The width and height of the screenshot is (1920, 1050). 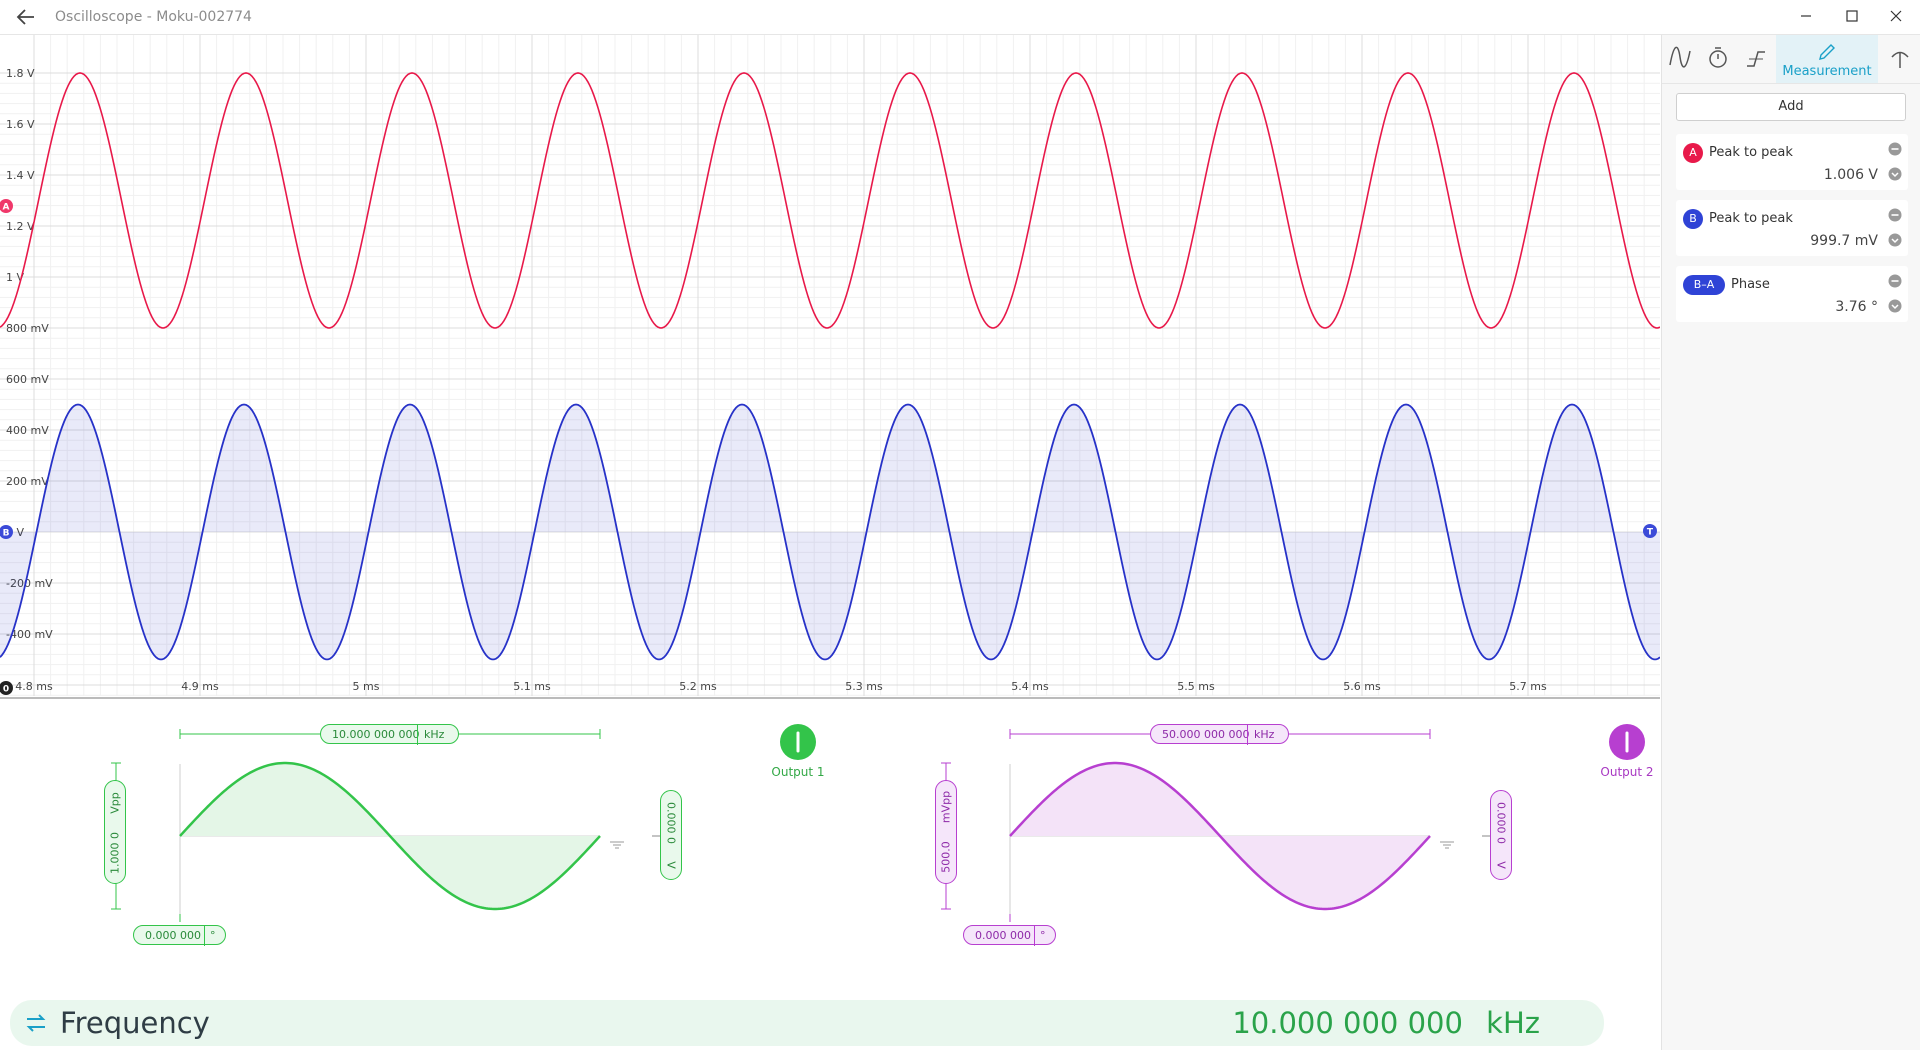 What do you see at coordinates (1791, 107) in the screenshot?
I see `add-measurement-button: Add` at bounding box center [1791, 107].